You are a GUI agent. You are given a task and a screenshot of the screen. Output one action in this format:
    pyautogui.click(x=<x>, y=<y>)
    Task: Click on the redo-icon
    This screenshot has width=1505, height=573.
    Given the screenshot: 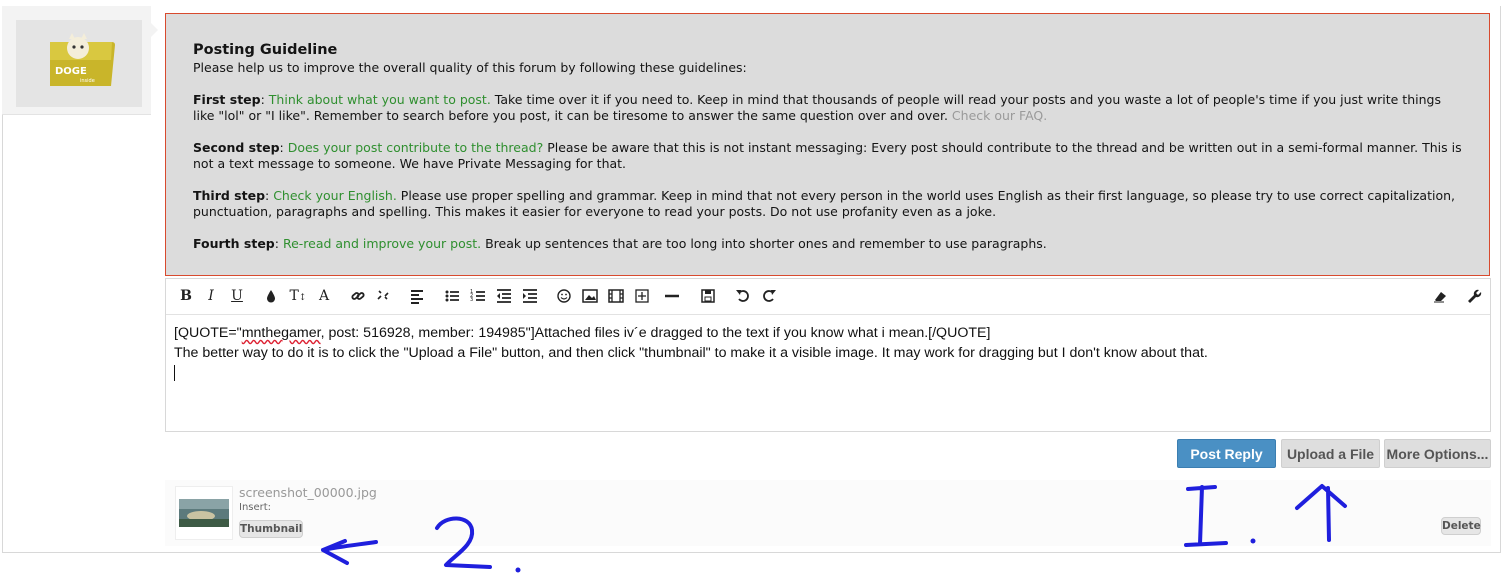 What is the action you would take?
    pyautogui.click(x=769, y=296)
    